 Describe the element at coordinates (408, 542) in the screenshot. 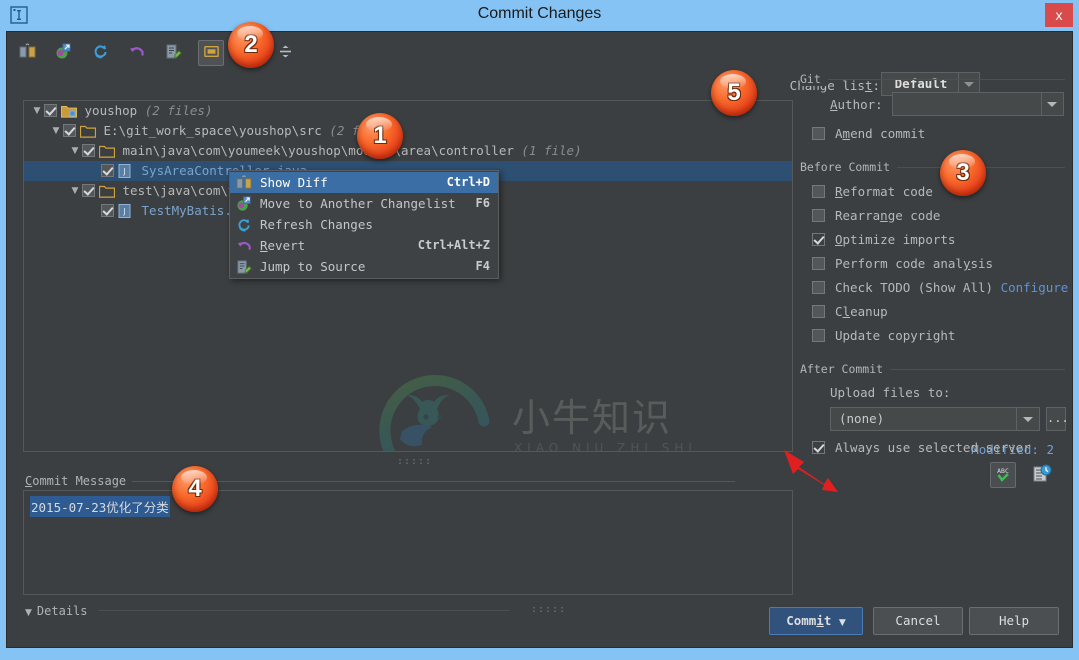

I see `commit-message-input: 2015-07-23优化了分类` at that location.